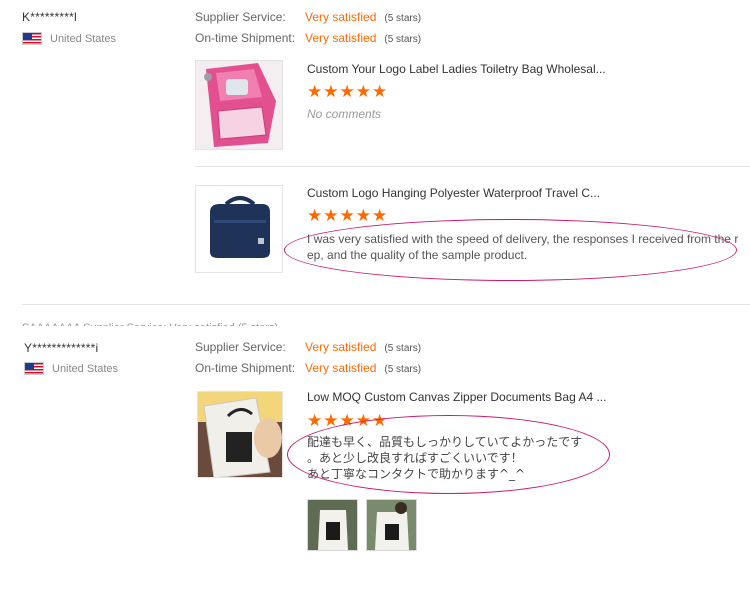 The image size is (750, 609). What do you see at coordinates (344, 114) in the screenshot?
I see `no-comments-text: No comments` at bounding box center [344, 114].